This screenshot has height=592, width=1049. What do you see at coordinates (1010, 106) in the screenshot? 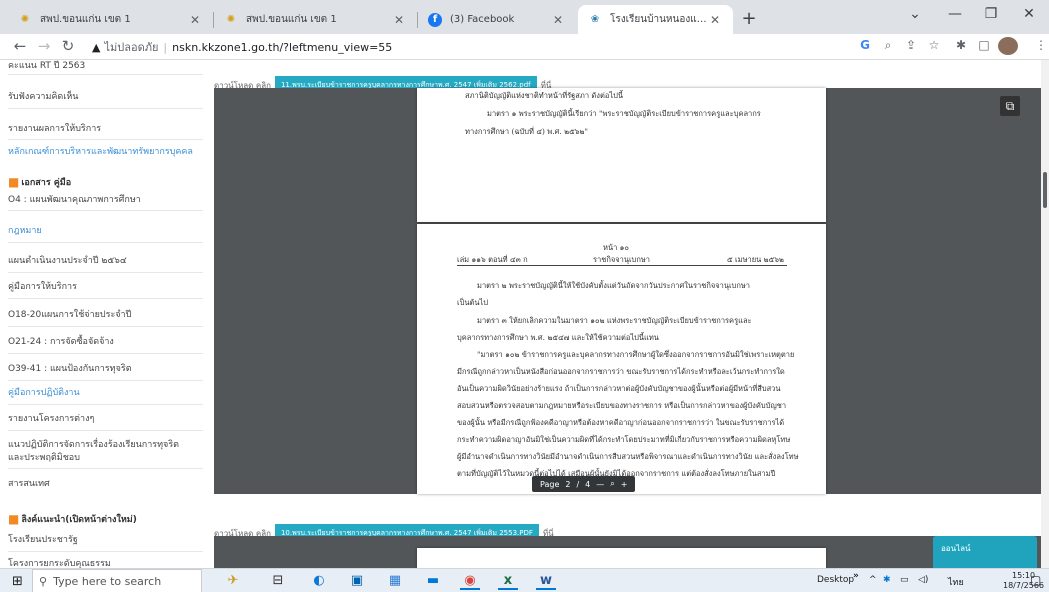
I see `popout-icon: ⧉` at bounding box center [1010, 106].